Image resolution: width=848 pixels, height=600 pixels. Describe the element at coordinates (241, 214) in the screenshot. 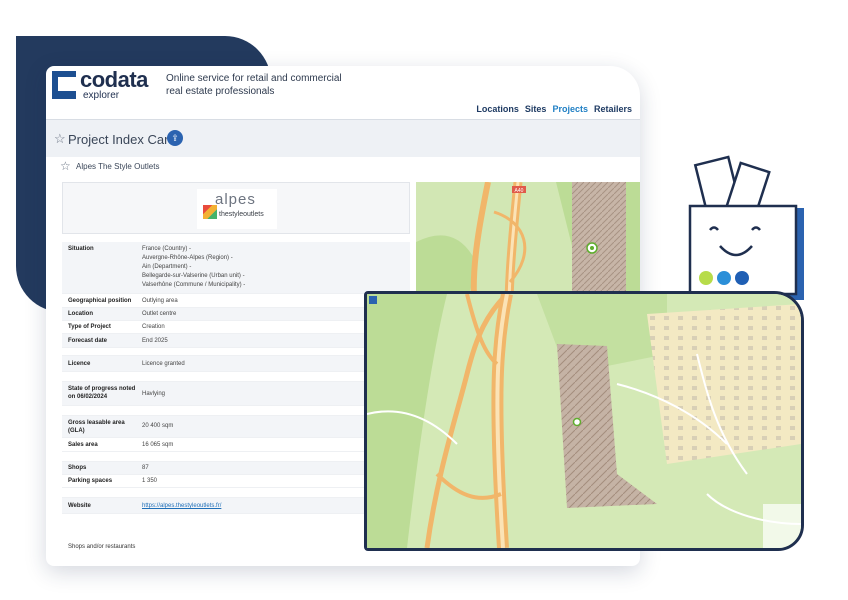

I see `alpes-subtext: thestyleoutlets` at that location.